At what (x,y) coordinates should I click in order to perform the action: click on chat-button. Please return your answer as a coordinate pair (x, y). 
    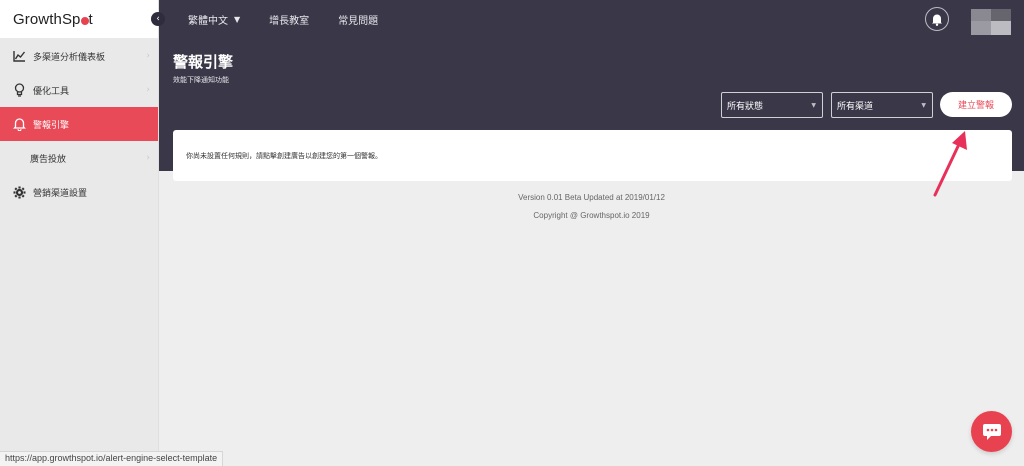
    Looking at the image, I should click on (991, 431).